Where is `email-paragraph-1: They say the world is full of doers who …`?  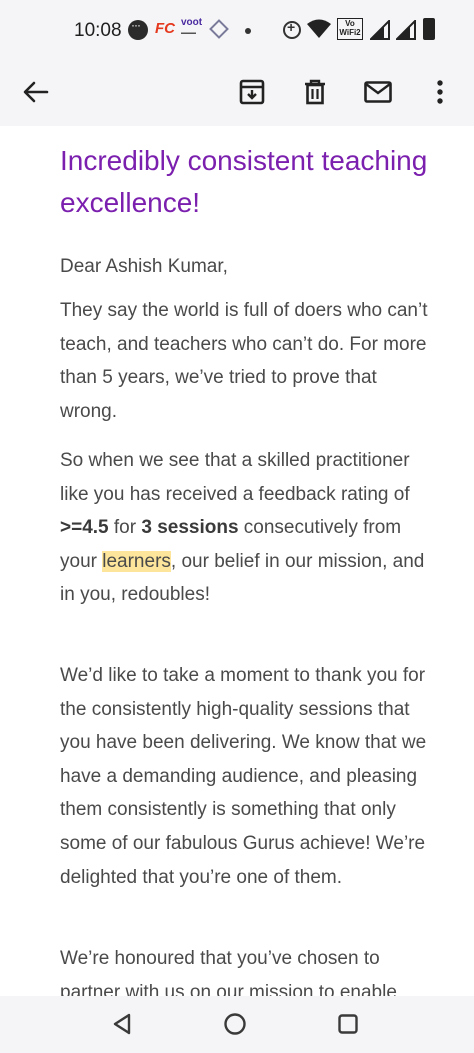 email-paragraph-1: They say the world is full of doers who … is located at coordinates (244, 361).